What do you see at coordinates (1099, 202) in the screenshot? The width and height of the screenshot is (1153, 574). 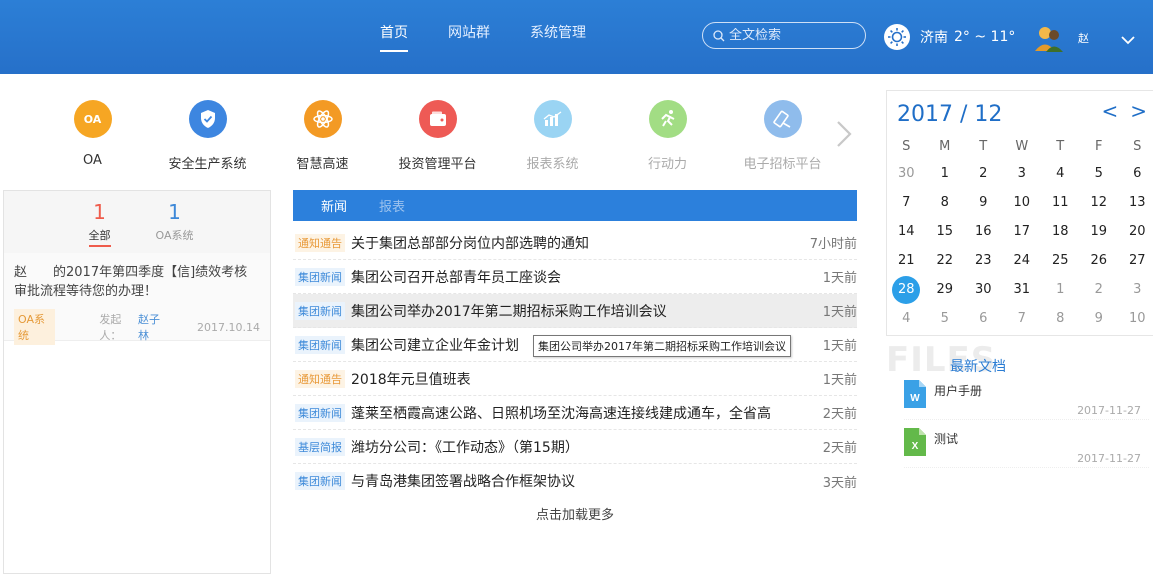 I see `calendar-day: 12` at bounding box center [1099, 202].